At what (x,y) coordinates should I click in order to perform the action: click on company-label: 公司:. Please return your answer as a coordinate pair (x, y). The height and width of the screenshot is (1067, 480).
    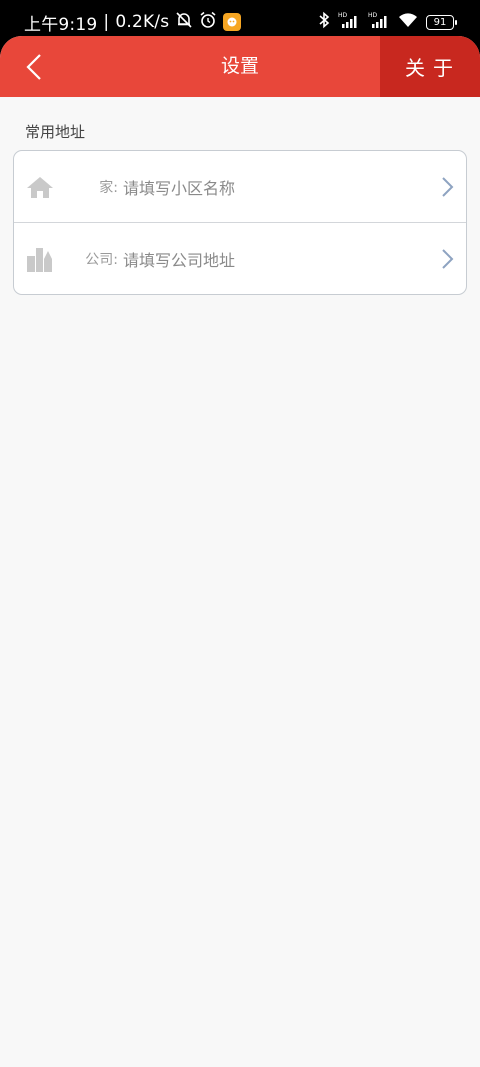
    Looking at the image, I should click on (101, 259).